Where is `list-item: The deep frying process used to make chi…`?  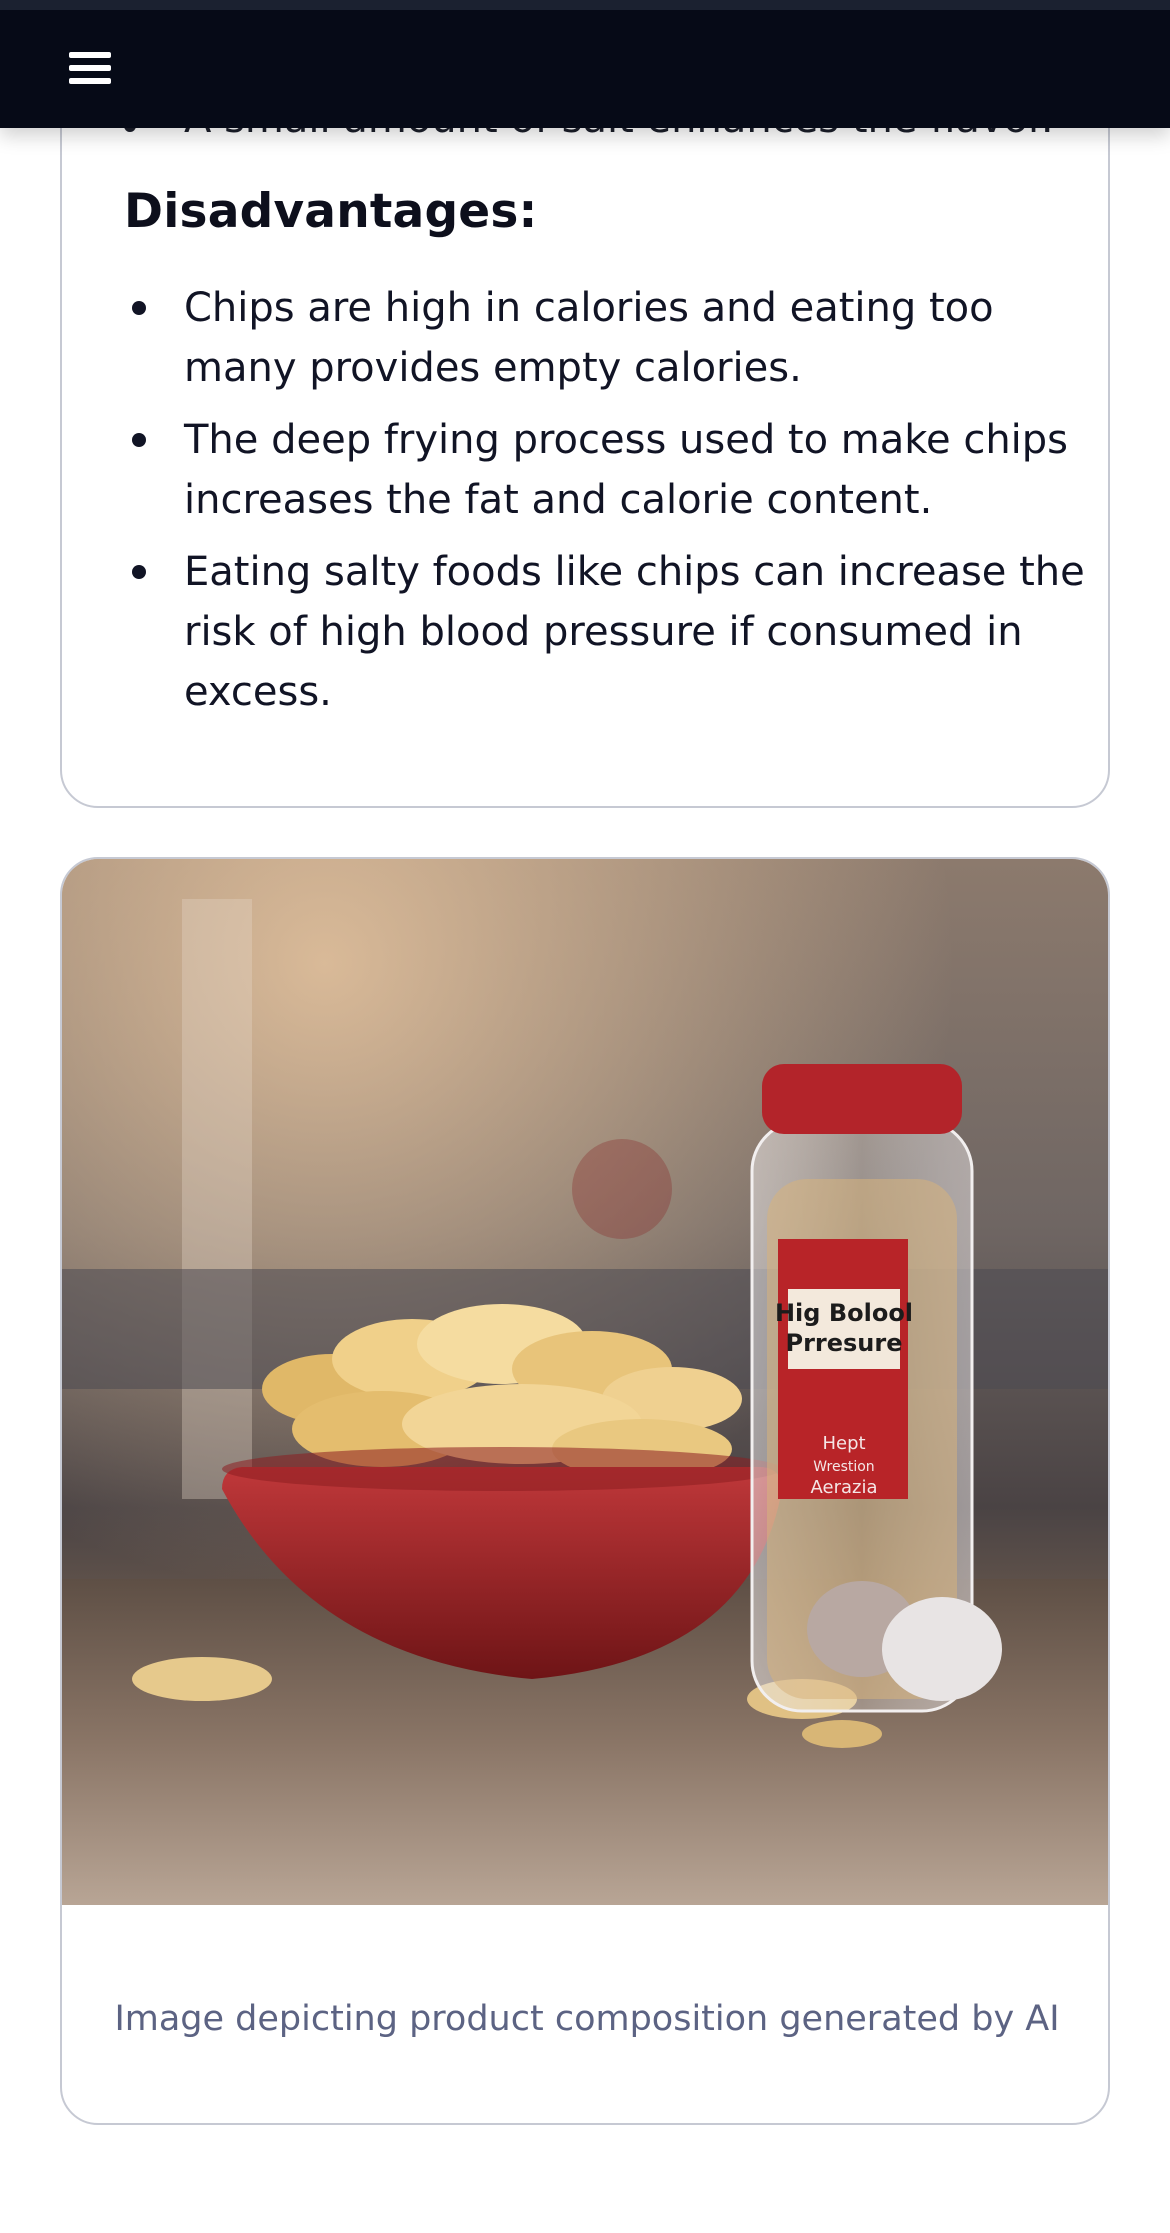
list-item: The deep frying process used to make chi… is located at coordinates (616, 470).